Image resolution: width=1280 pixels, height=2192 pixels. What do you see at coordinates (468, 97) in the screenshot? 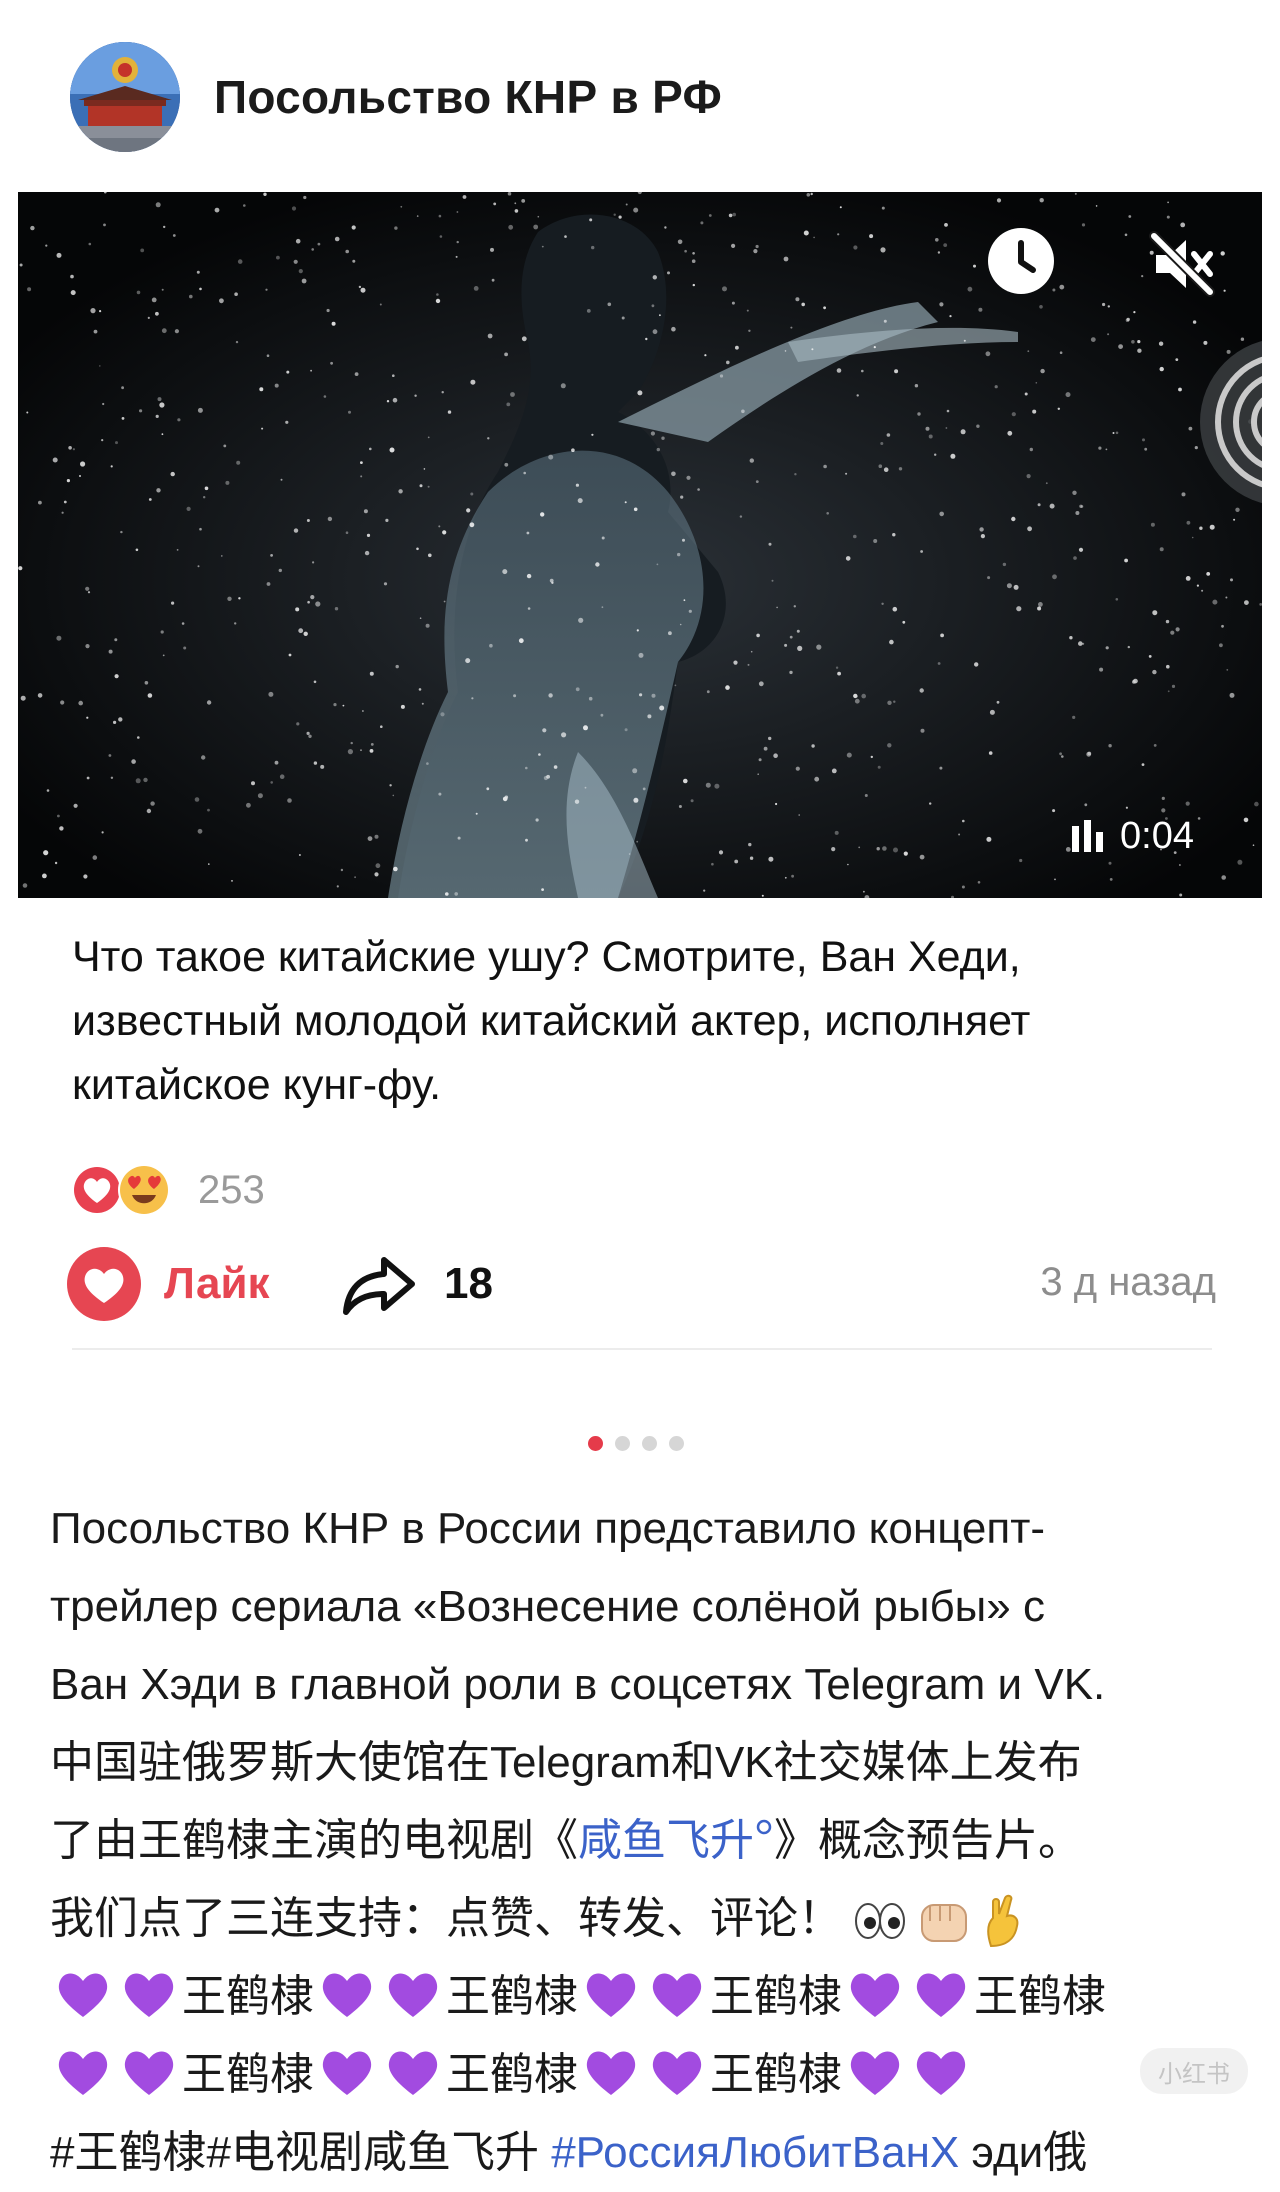
I see `channel-name: Посольство КНР в РФ` at bounding box center [468, 97].